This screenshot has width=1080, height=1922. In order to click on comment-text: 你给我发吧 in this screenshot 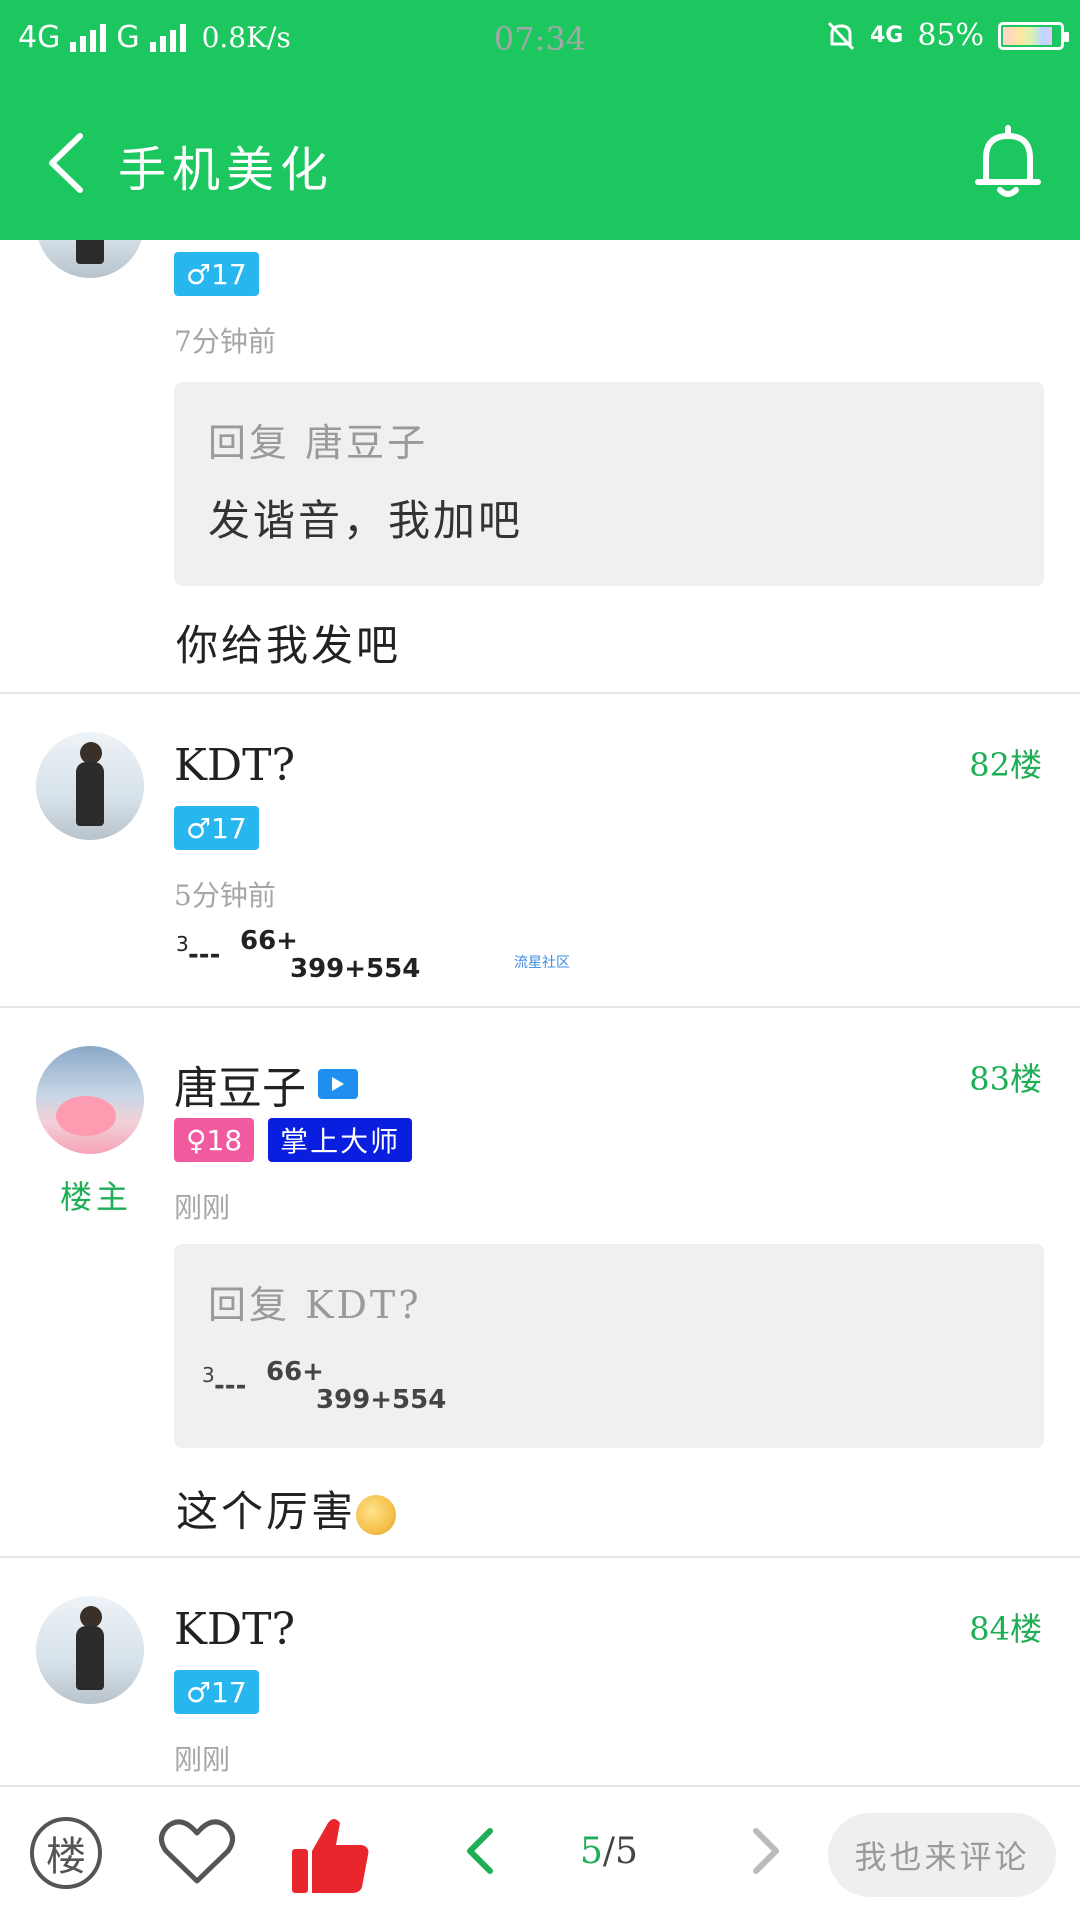, I will do `click(289, 645)`.